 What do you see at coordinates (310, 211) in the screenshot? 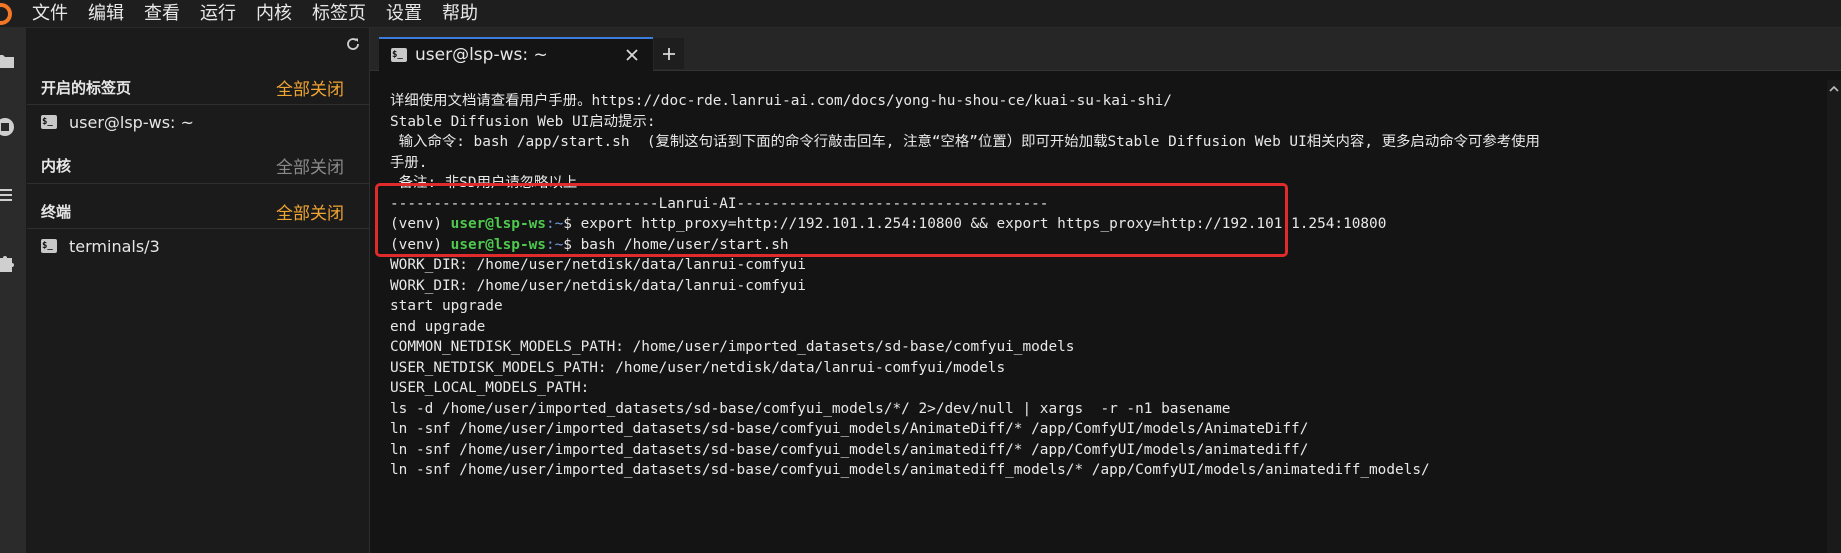
I see `close-all-terminals-button: 全部关闭` at bounding box center [310, 211].